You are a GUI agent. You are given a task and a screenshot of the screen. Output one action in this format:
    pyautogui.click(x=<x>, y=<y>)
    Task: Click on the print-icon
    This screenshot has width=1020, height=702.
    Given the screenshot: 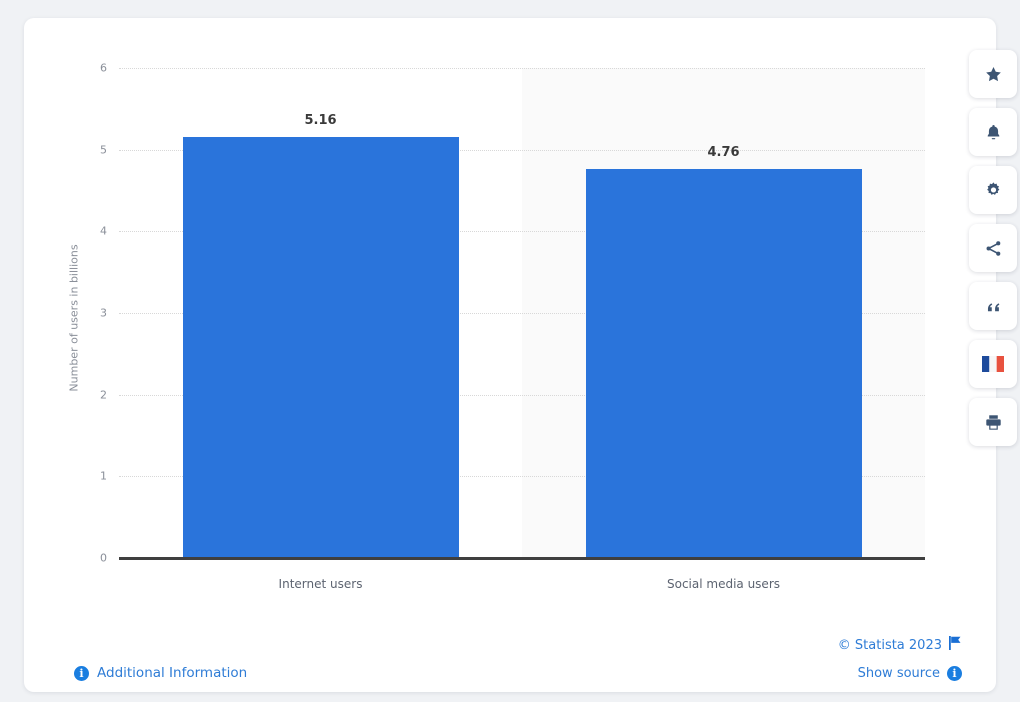 What is the action you would take?
    pyautogui.click(x=993, y=422)
    